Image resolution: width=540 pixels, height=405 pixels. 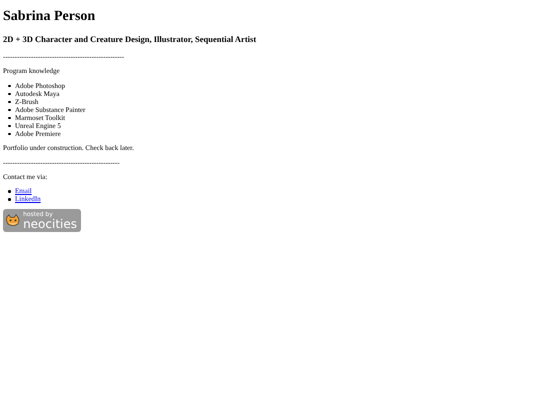 What do you see at coordinates (130, 39) in the screenshot?
I see `page-subtitle: 2D + 3D Character and Creature Design, Illustrator, Sequential Artist` at bounding box center [130, 39].